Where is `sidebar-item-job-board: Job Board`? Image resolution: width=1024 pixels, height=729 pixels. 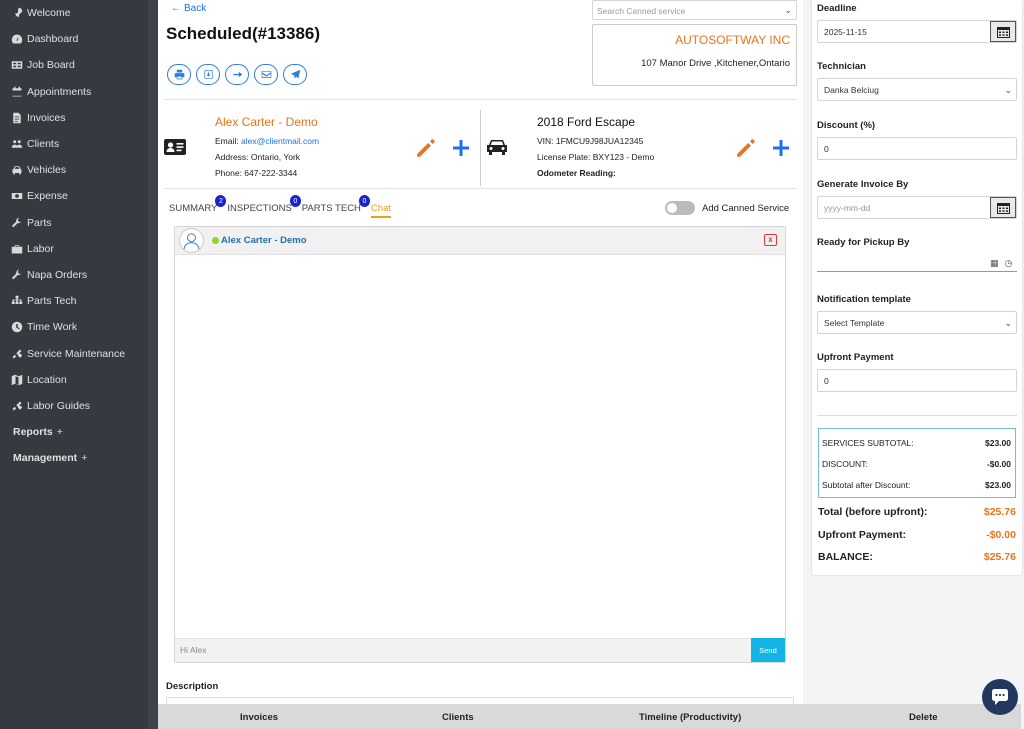
sidebar-item-job-board: Job Board is located at coordinates (74, 65).